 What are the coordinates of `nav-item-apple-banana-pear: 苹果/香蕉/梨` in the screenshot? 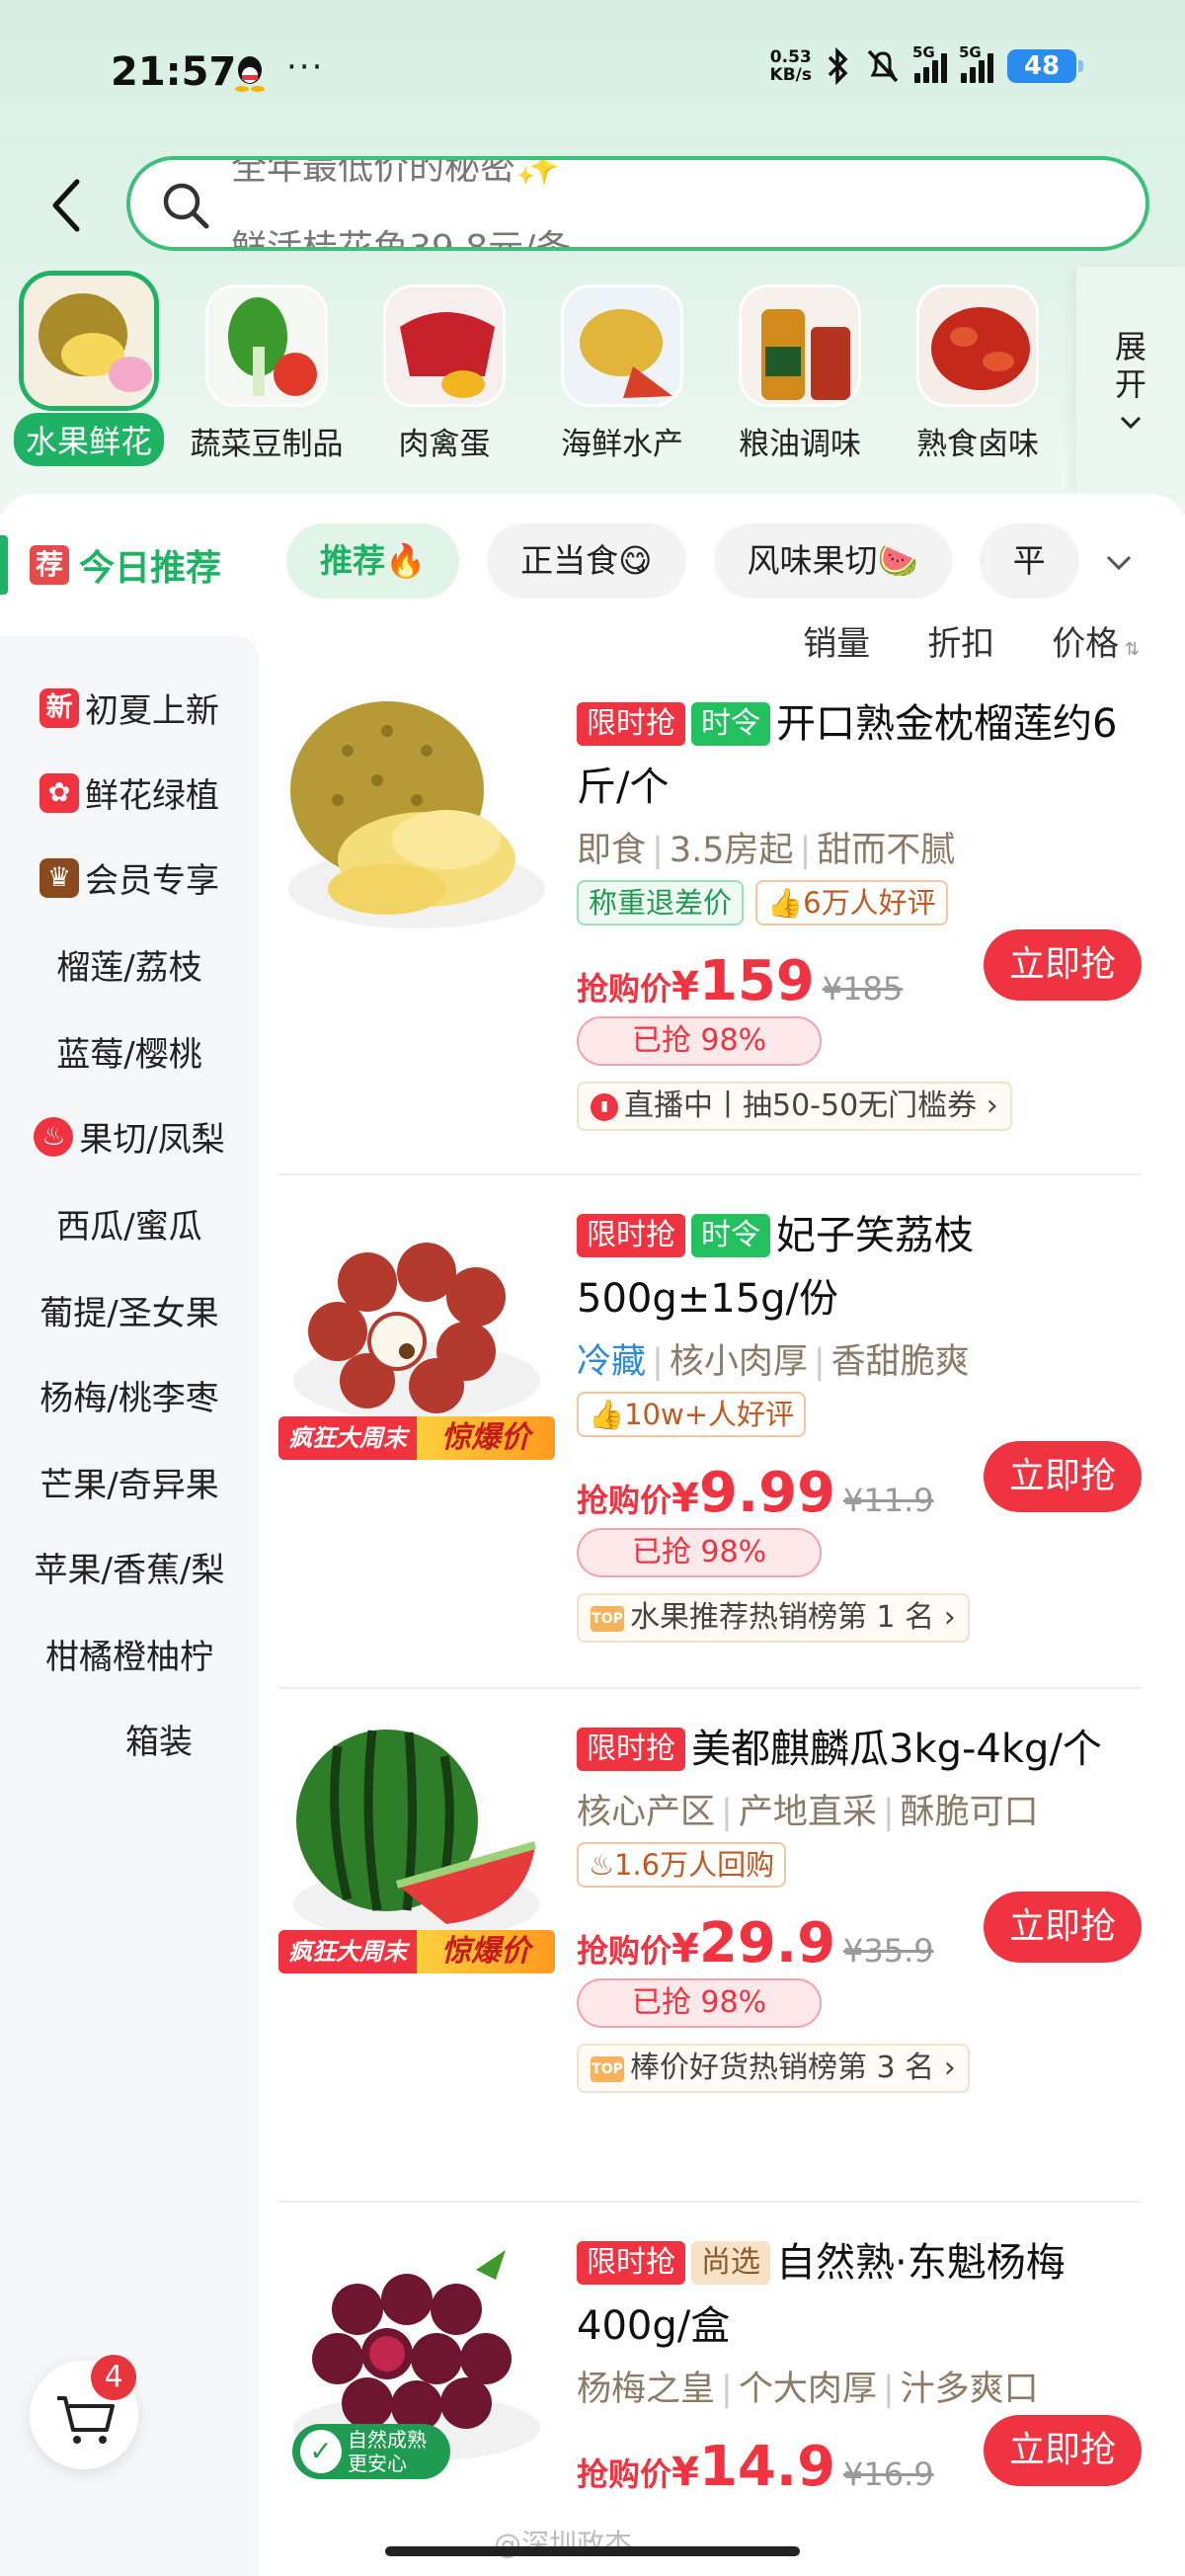 It's located at (129, 1567).